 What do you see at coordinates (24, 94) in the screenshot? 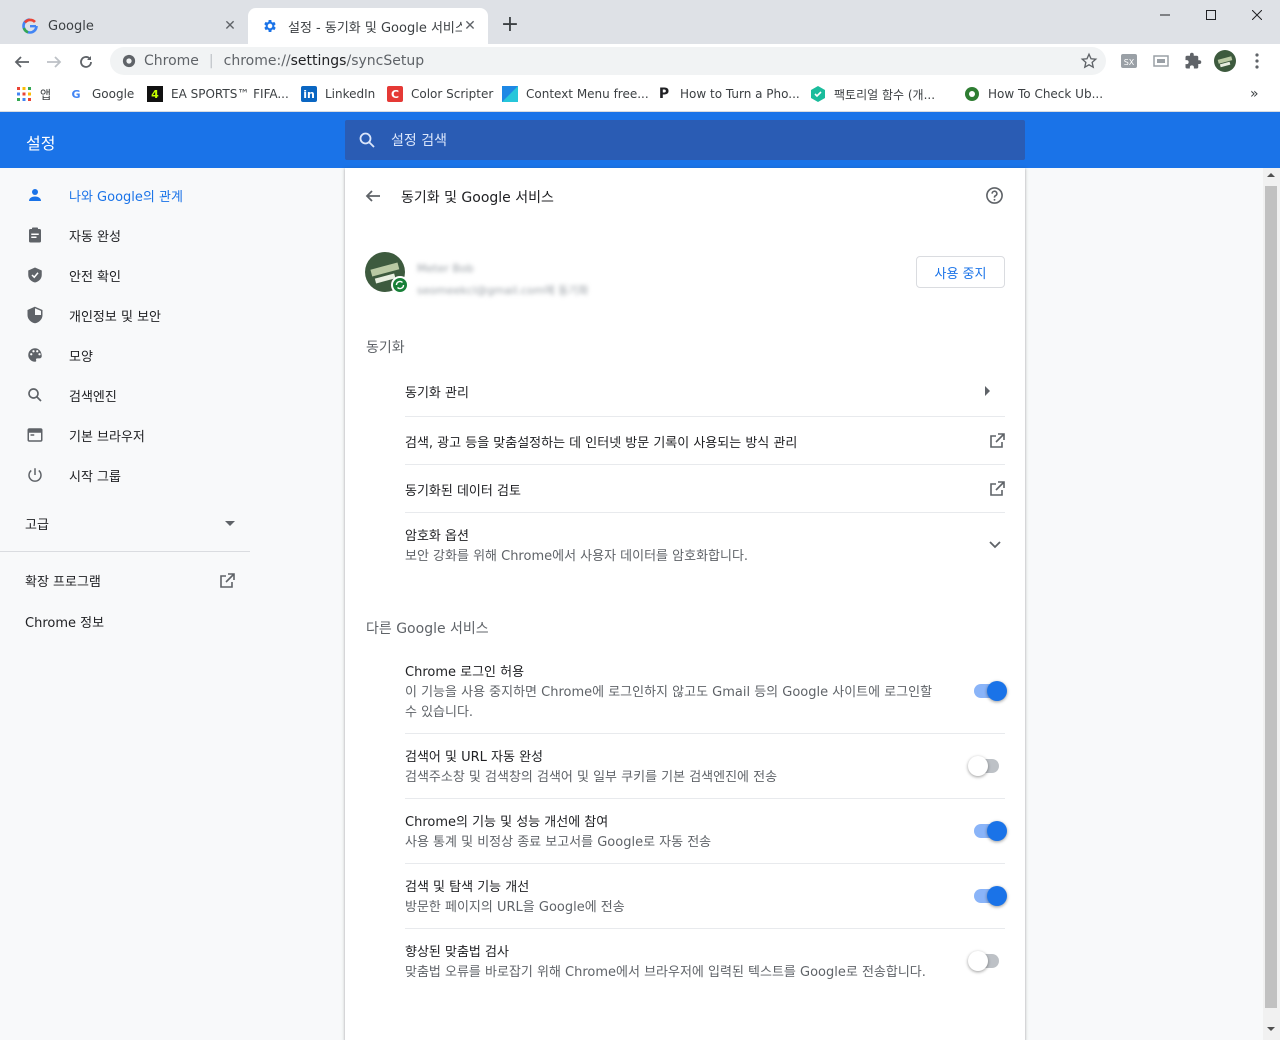
I see `apps-grid-icon` at bounding box center [24, 94].